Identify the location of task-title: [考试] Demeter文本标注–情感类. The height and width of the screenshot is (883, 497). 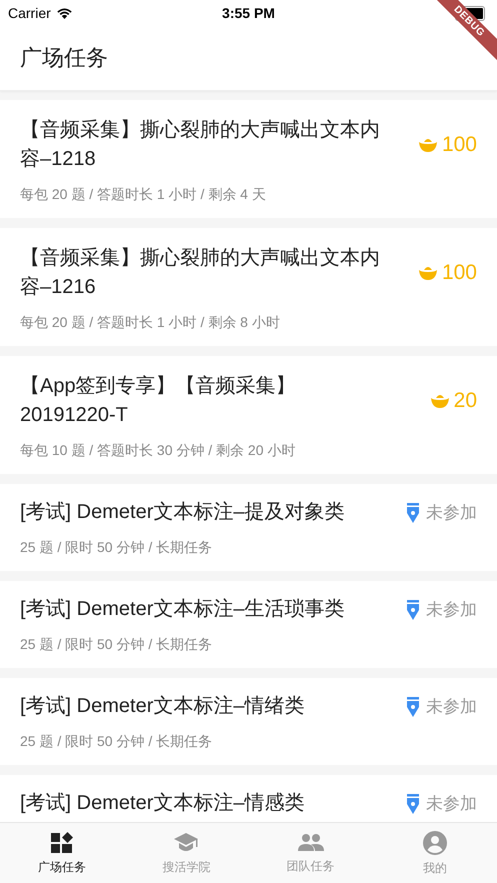
(163, 803).